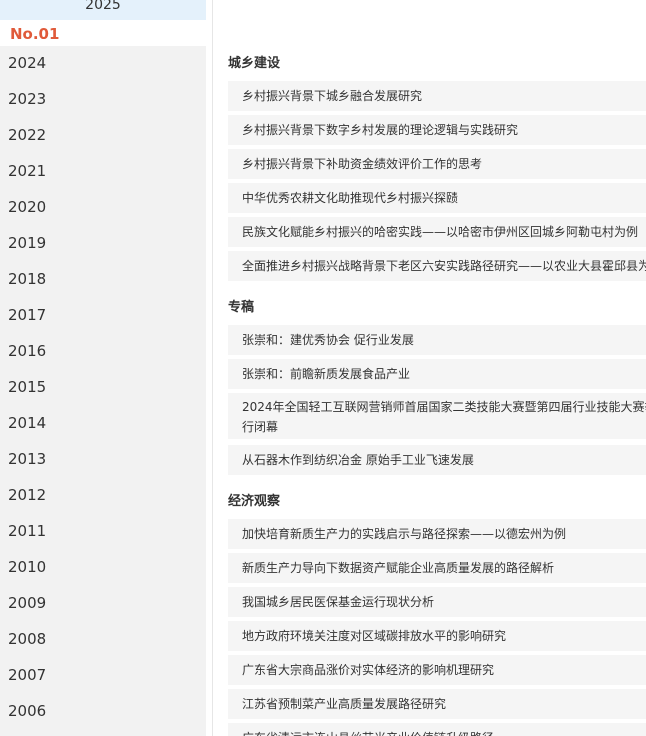 This screenshot has height=736, width=646. What do you see at coordinates (437, 729) in the screenshot?
I see `article-link: 广东省清远市连山县丝苗米产业价值链升级路径` at bounding box center [437, 729].